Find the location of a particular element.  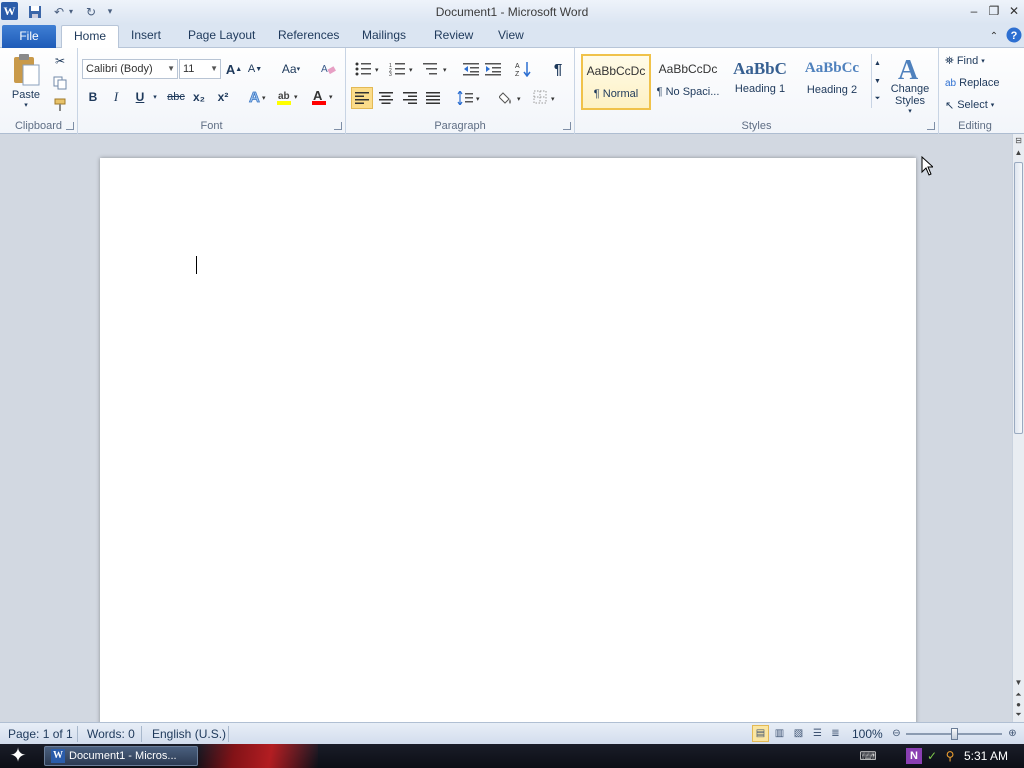

help-icon: ? is located at coordinates (1014, 35).